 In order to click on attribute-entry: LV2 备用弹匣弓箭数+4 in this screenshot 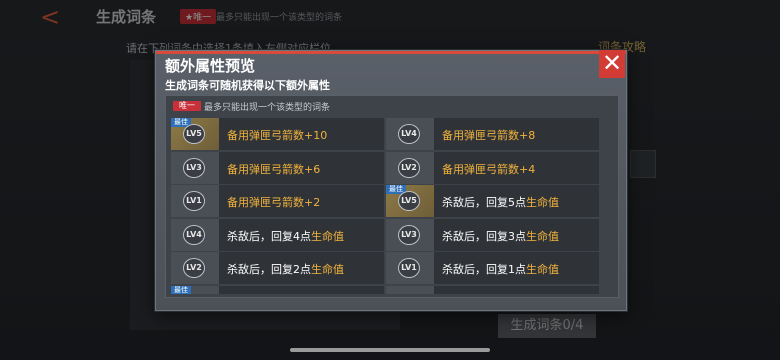, I will do `click(492, 167)`.